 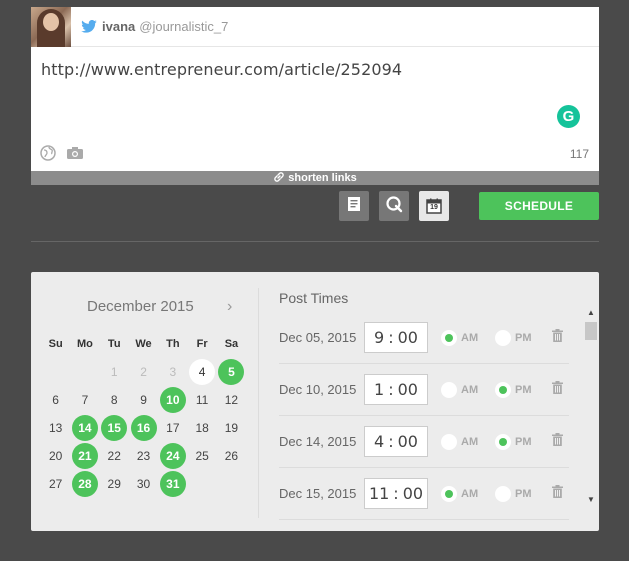 What do you see at coordinates (318, 493) in the screenshot?
I see `post-date: Dec 15, 2015` at bounding box center [318, 493].